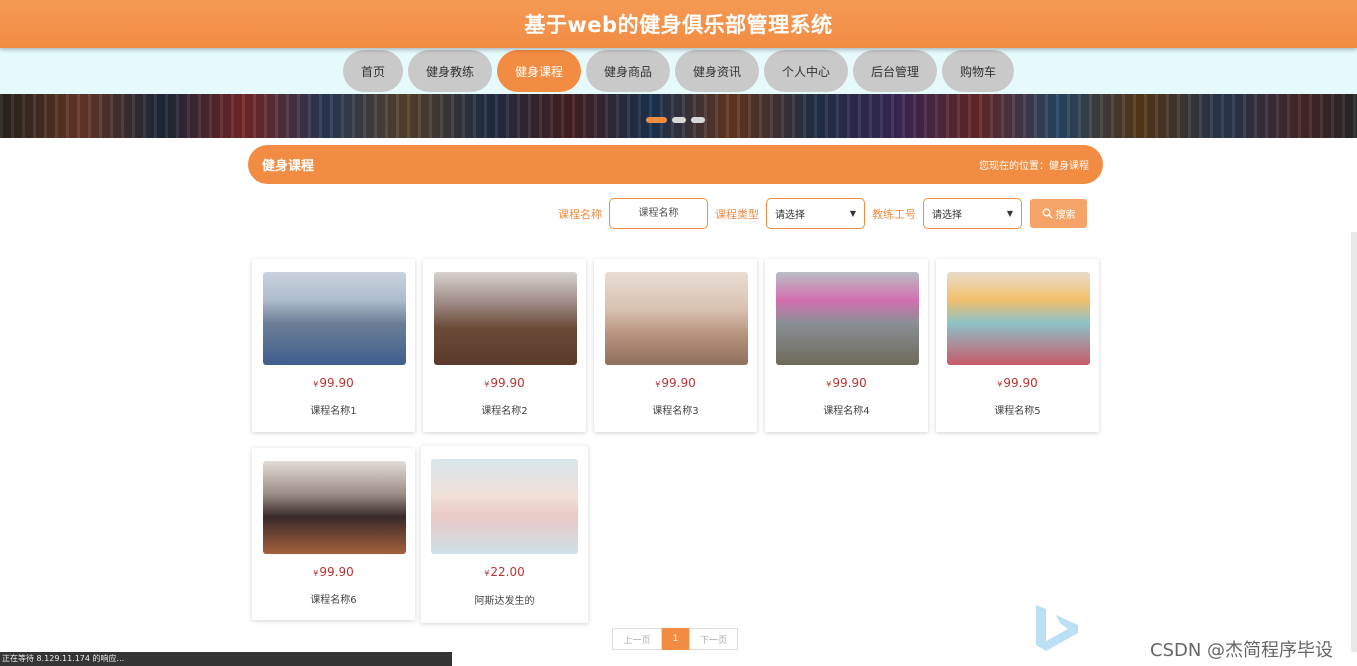 The height and width of the screenshot is (666, 1357). What do you see at coordinates (1057, 628) in the screenshot?
I see `bing-logo-icon` at bounding box center [1057, 628].